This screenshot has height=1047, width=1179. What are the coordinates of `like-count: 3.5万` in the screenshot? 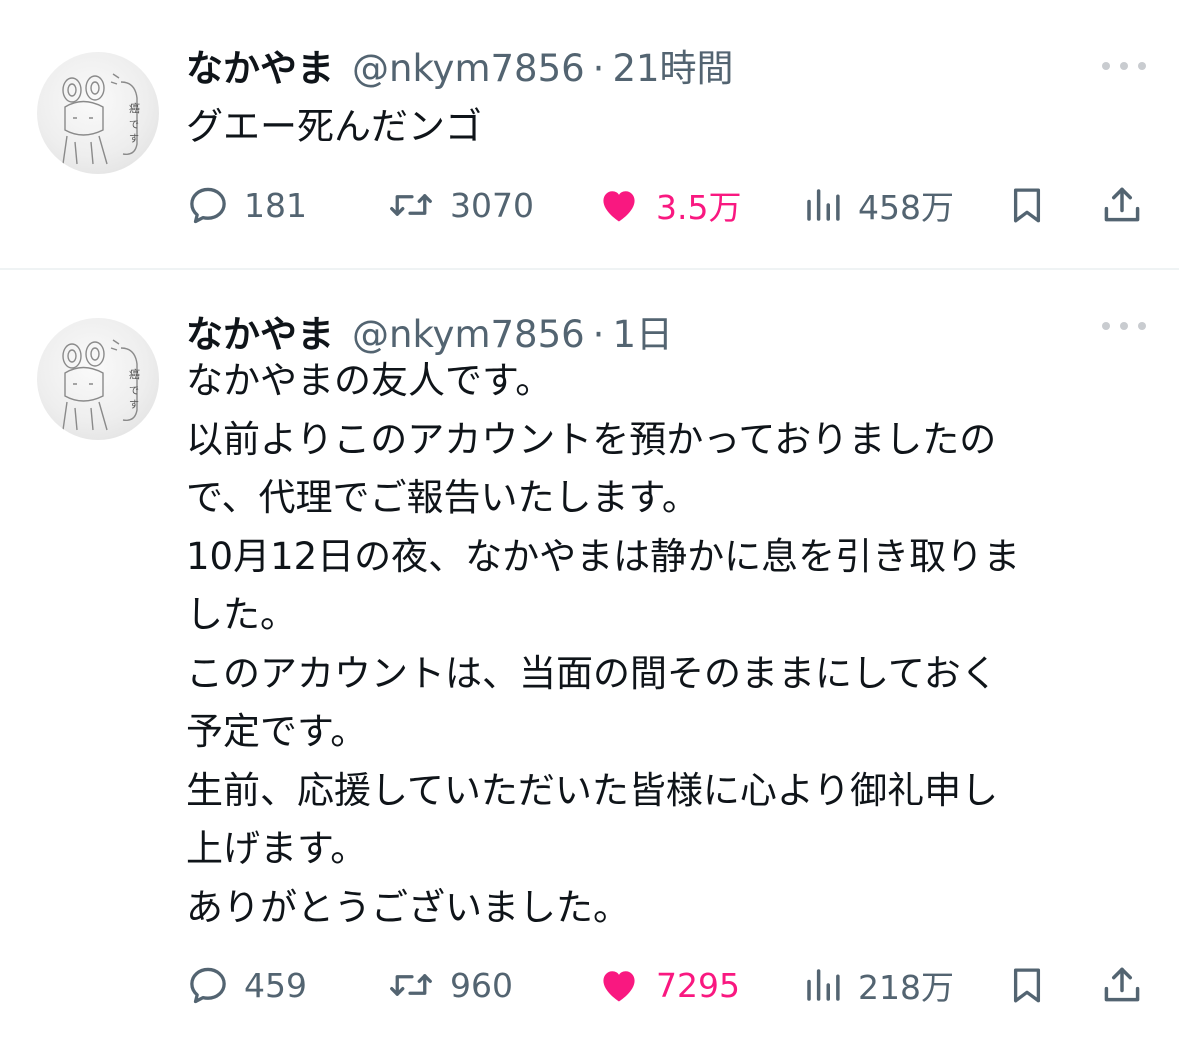 It's located at (699, 207).